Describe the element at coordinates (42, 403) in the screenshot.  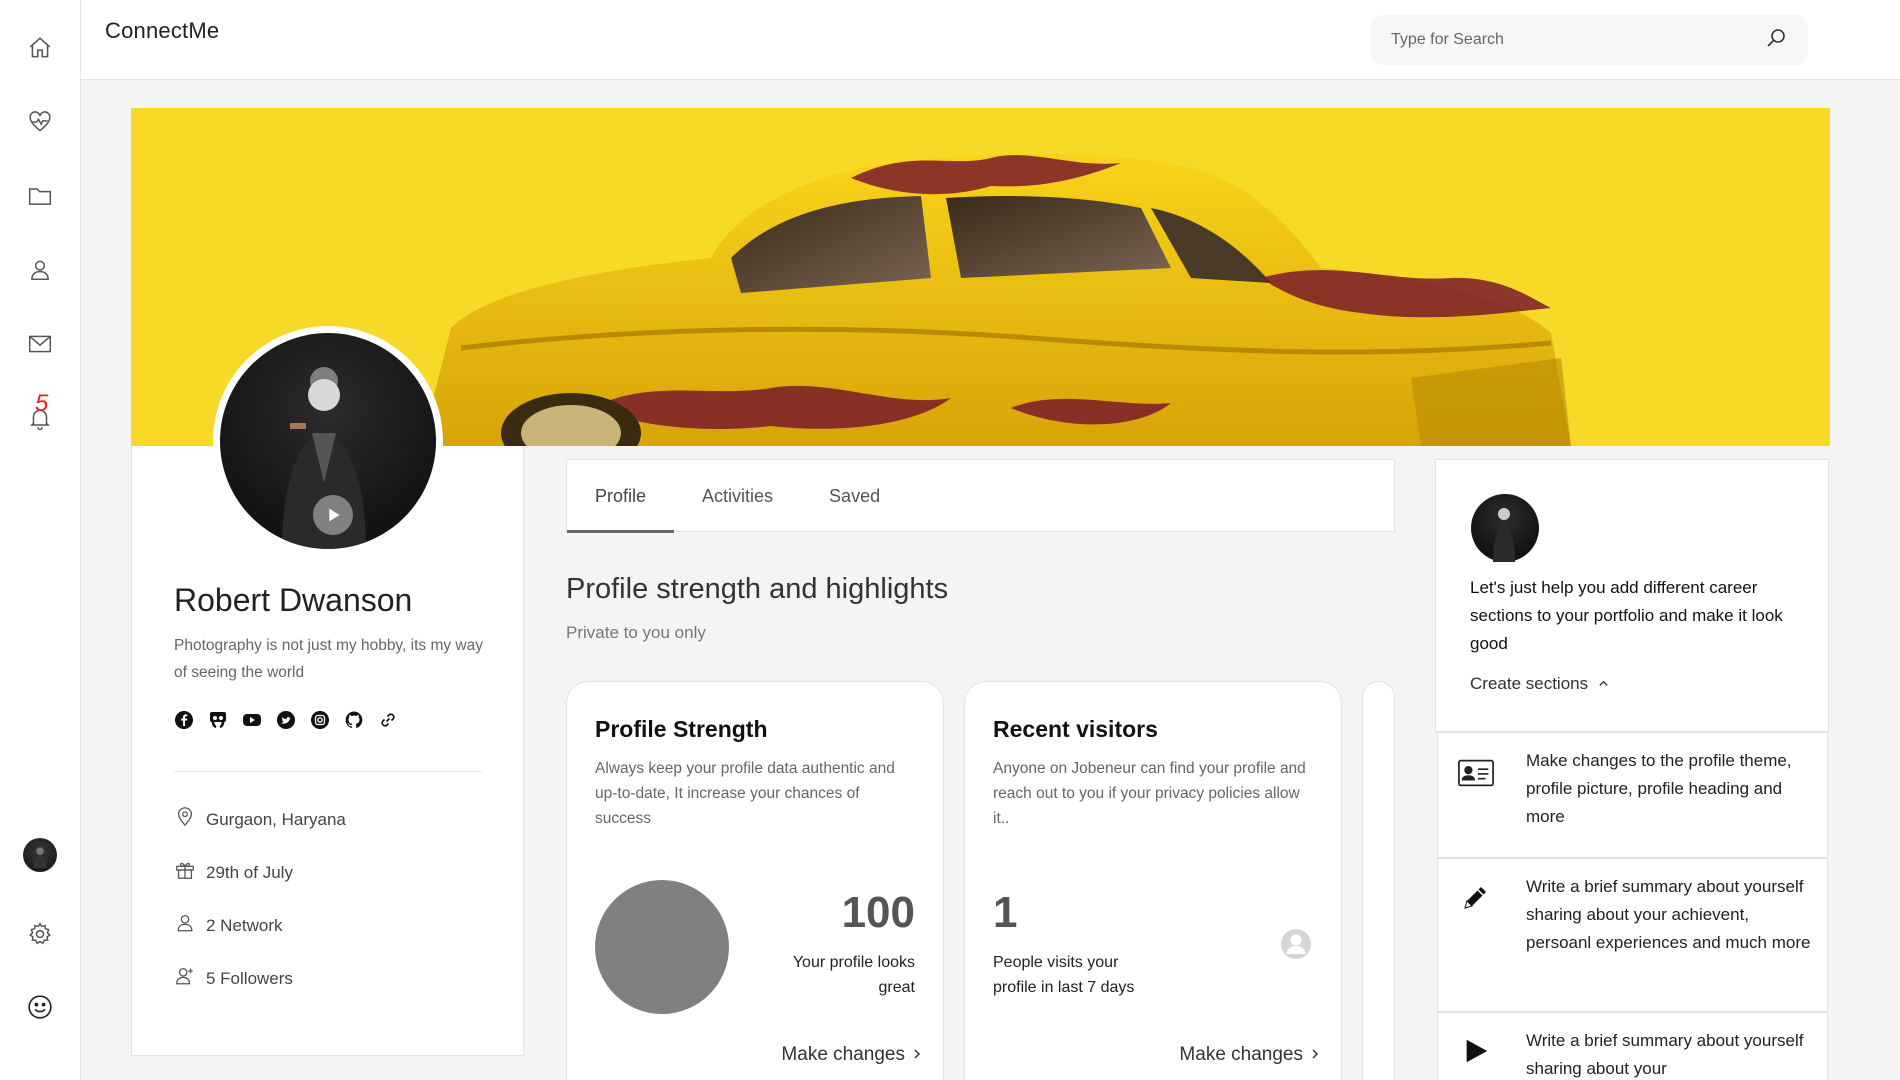
I see `notification-count: 5` at that location.